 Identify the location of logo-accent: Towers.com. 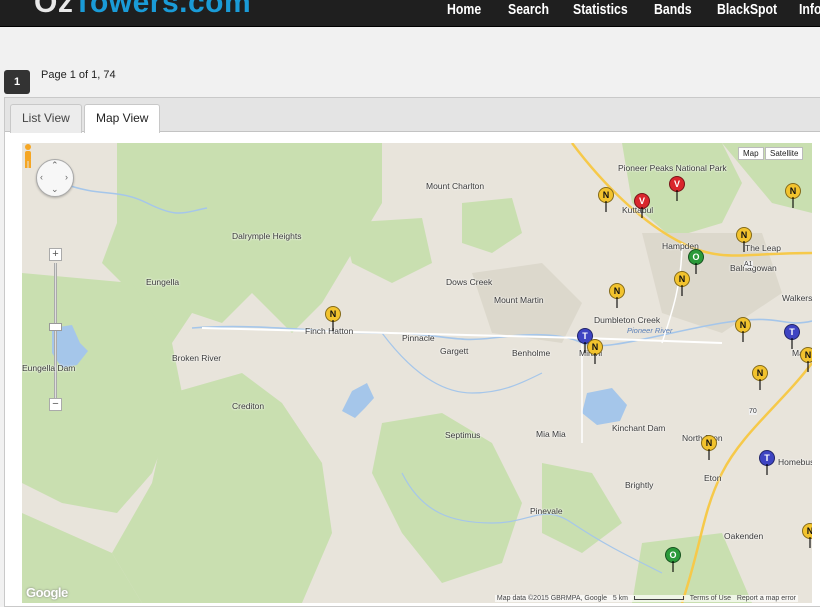
(162, 9).